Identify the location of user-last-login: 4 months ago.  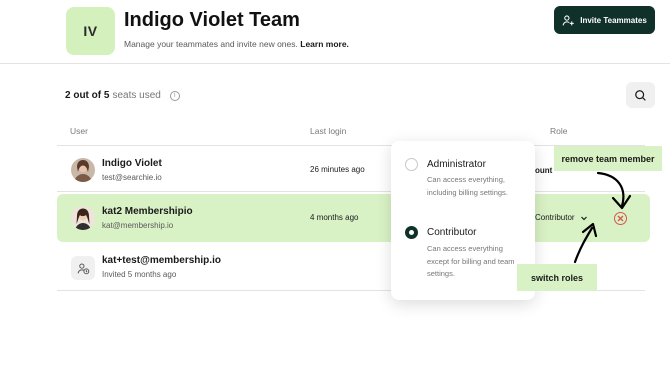
(334, 217).